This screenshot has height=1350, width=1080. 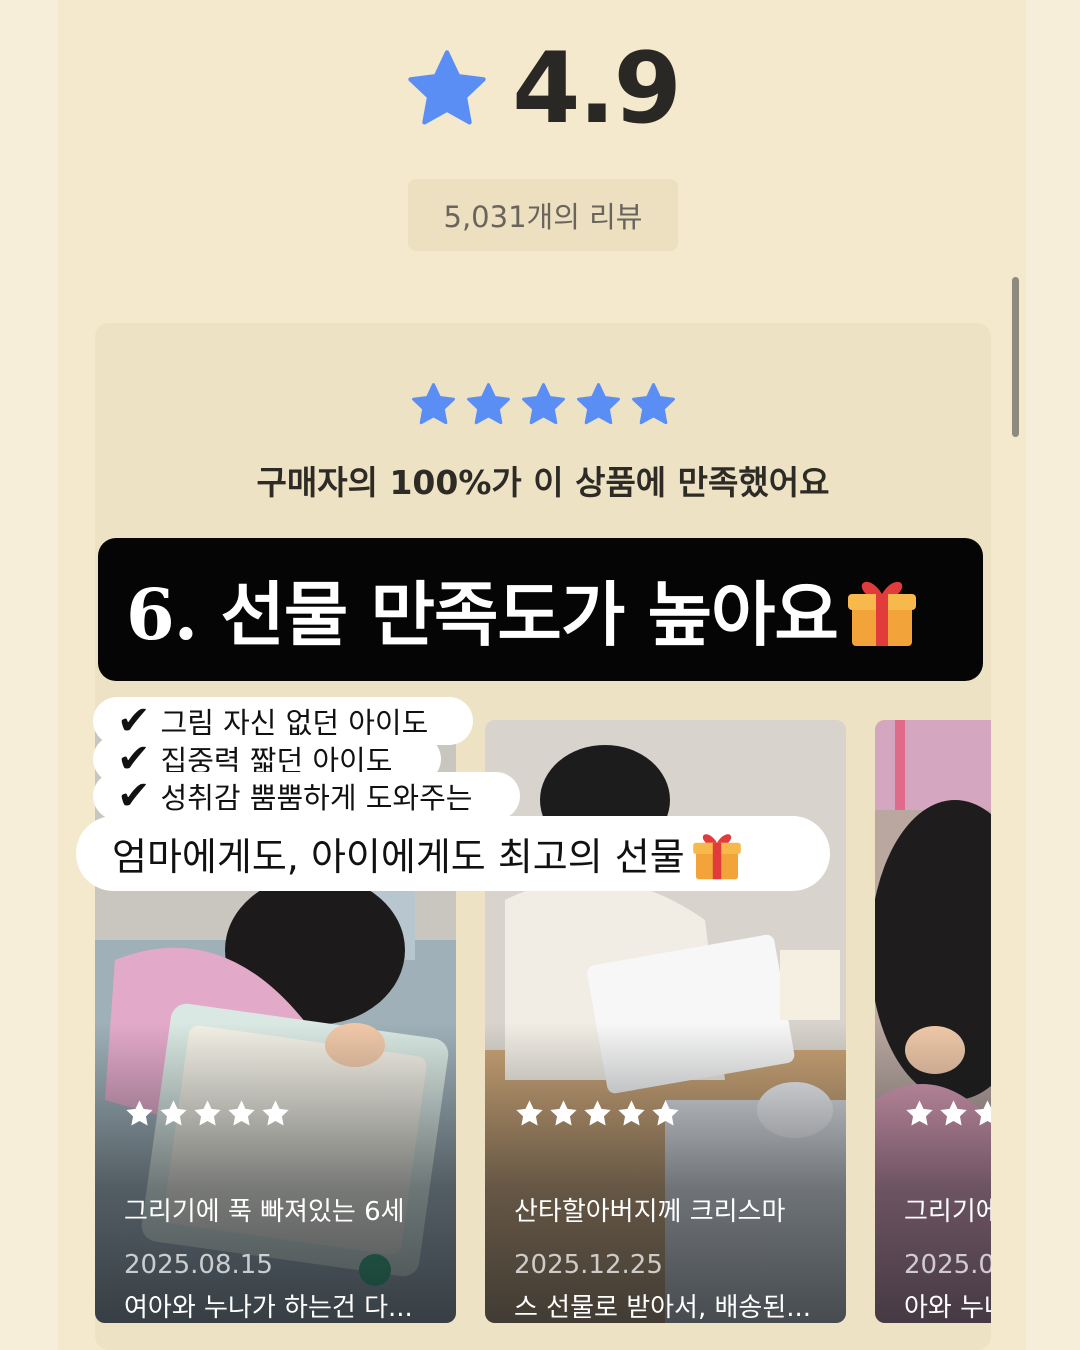 What do you see at coordinates (198, 1265) in the screenshot?
I see `review-date: 2025.08.15` at bounding box center [198, 1265].